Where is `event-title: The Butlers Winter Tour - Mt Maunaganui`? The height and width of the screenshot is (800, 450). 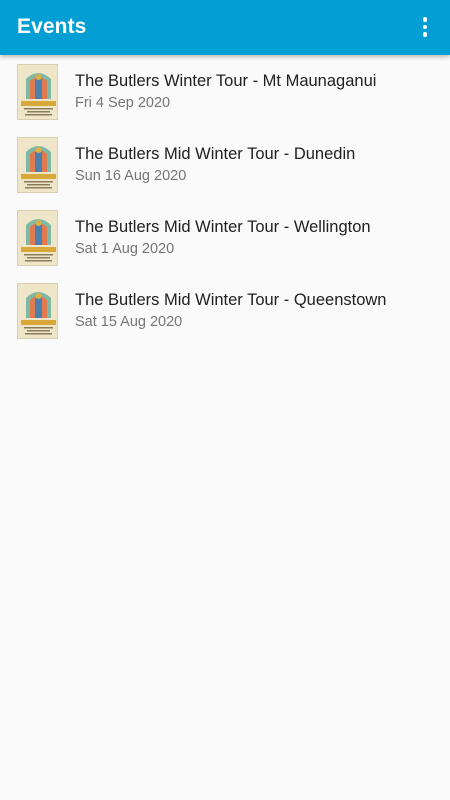 event-title: The Butlers Winter Tour - Mt Maunaganui is located at coordinates (226, 81).